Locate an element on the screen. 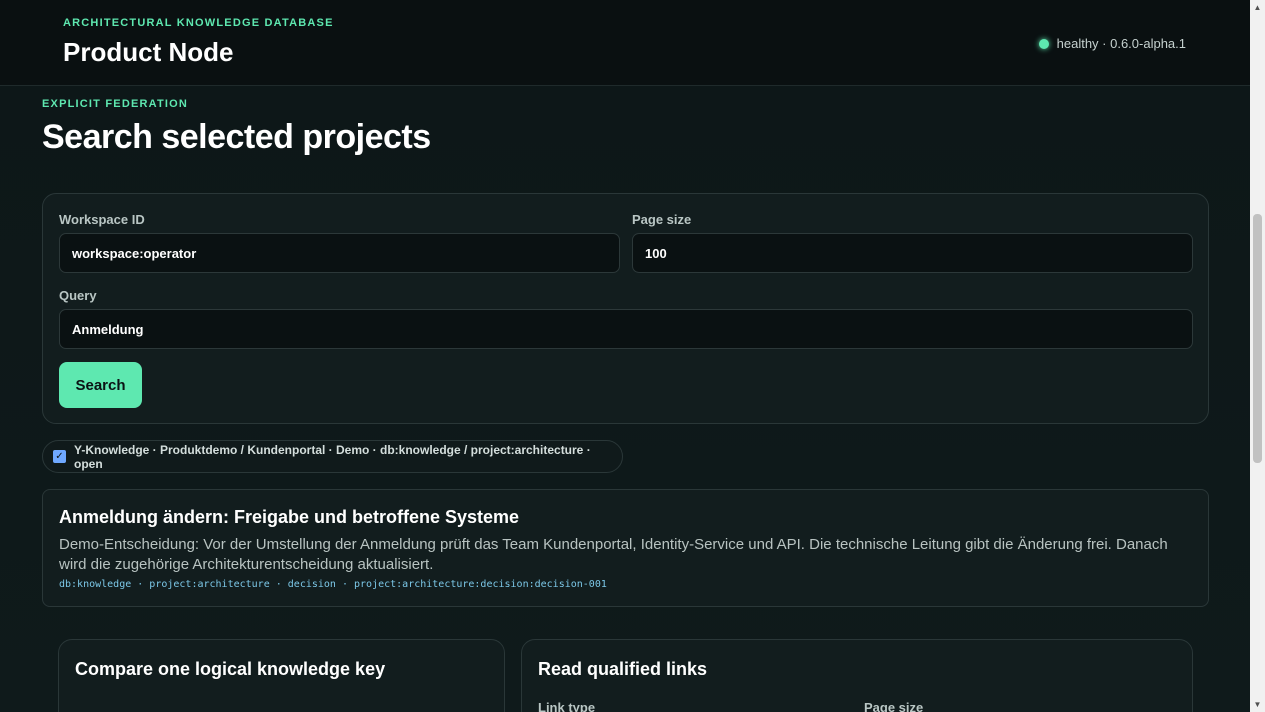 The image size is (1265, 712). app-eyebrow: ARCHITECTURAL KNOWLEDGE DATABASE is located at coordinates (198, 23).